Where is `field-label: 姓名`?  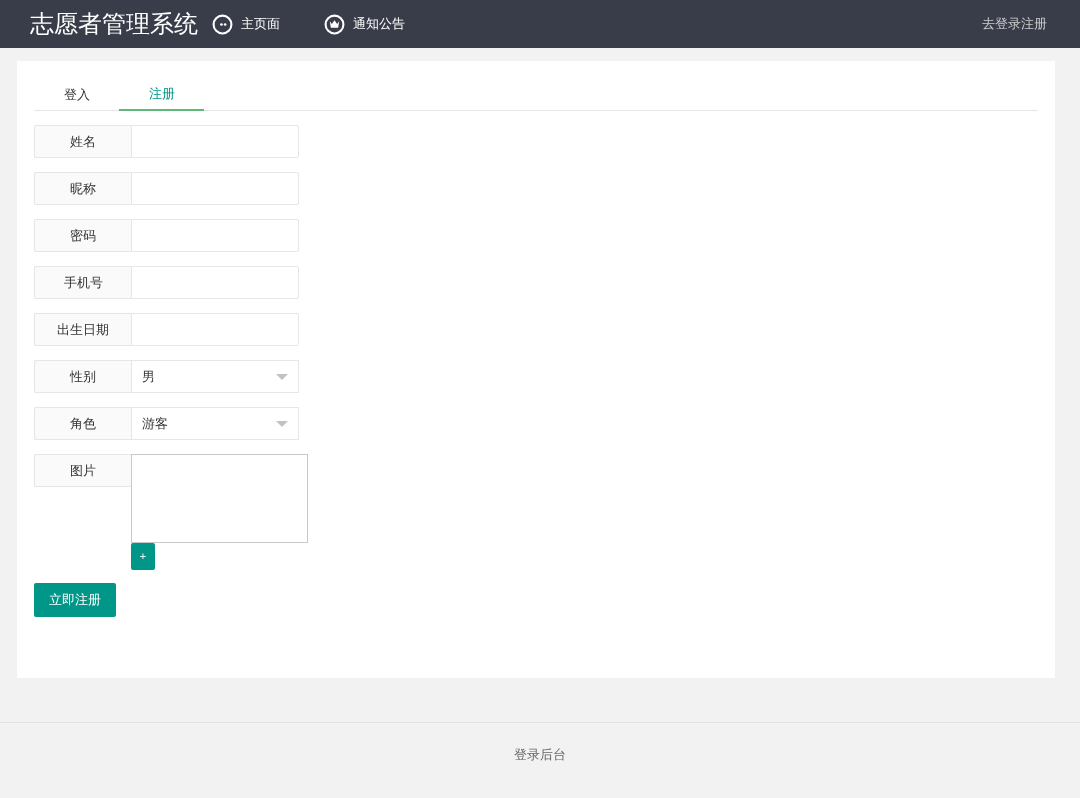
field-label: 姓名 is located at coordinates (82, 141).